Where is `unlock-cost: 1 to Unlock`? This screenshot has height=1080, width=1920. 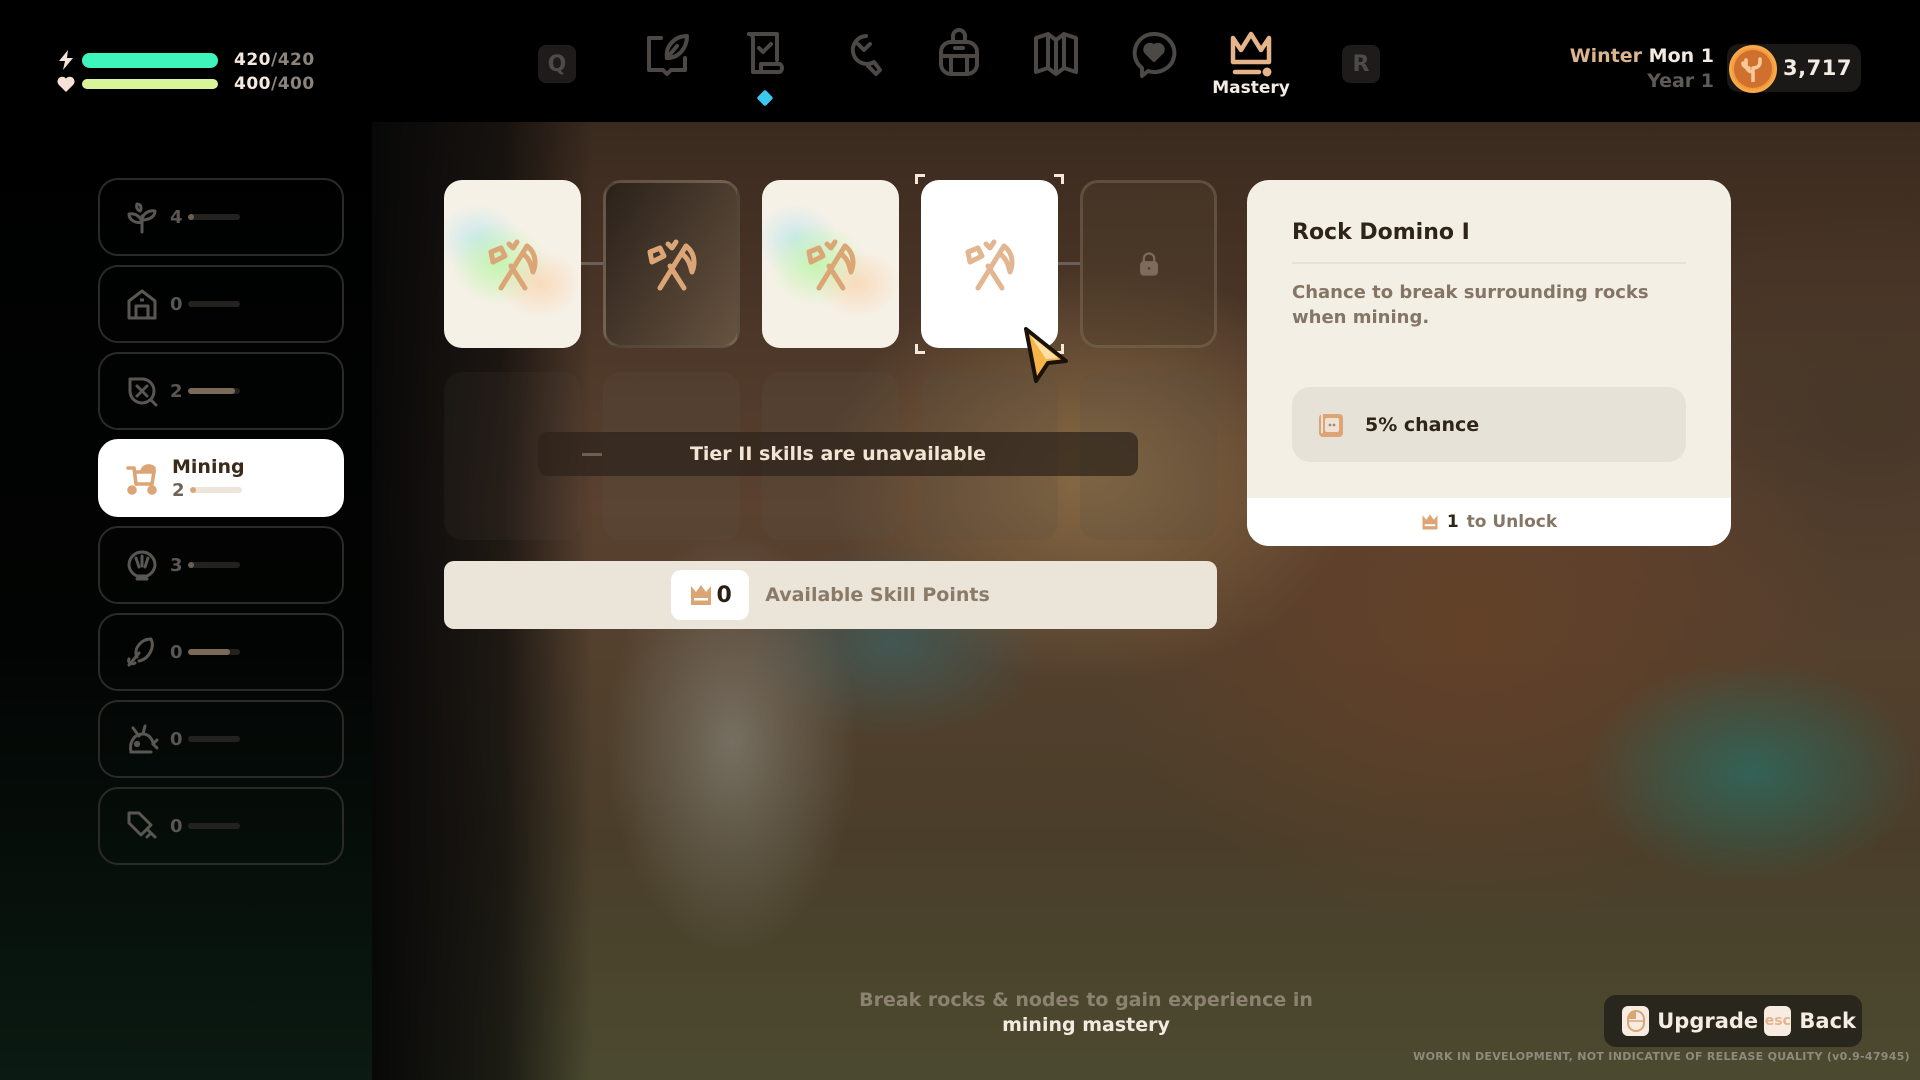
unlock-cost: 1 to Unlock is located at coordinates (1489, 522).